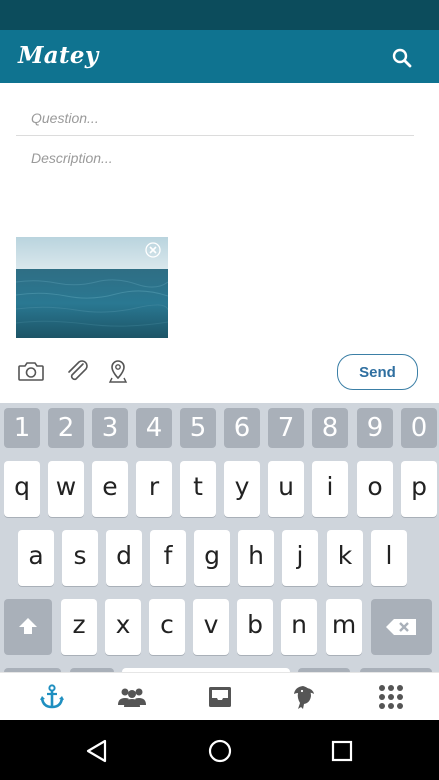 This screenshot has height=780, width=439. I want to click on key-g: g, so click(212, 558).